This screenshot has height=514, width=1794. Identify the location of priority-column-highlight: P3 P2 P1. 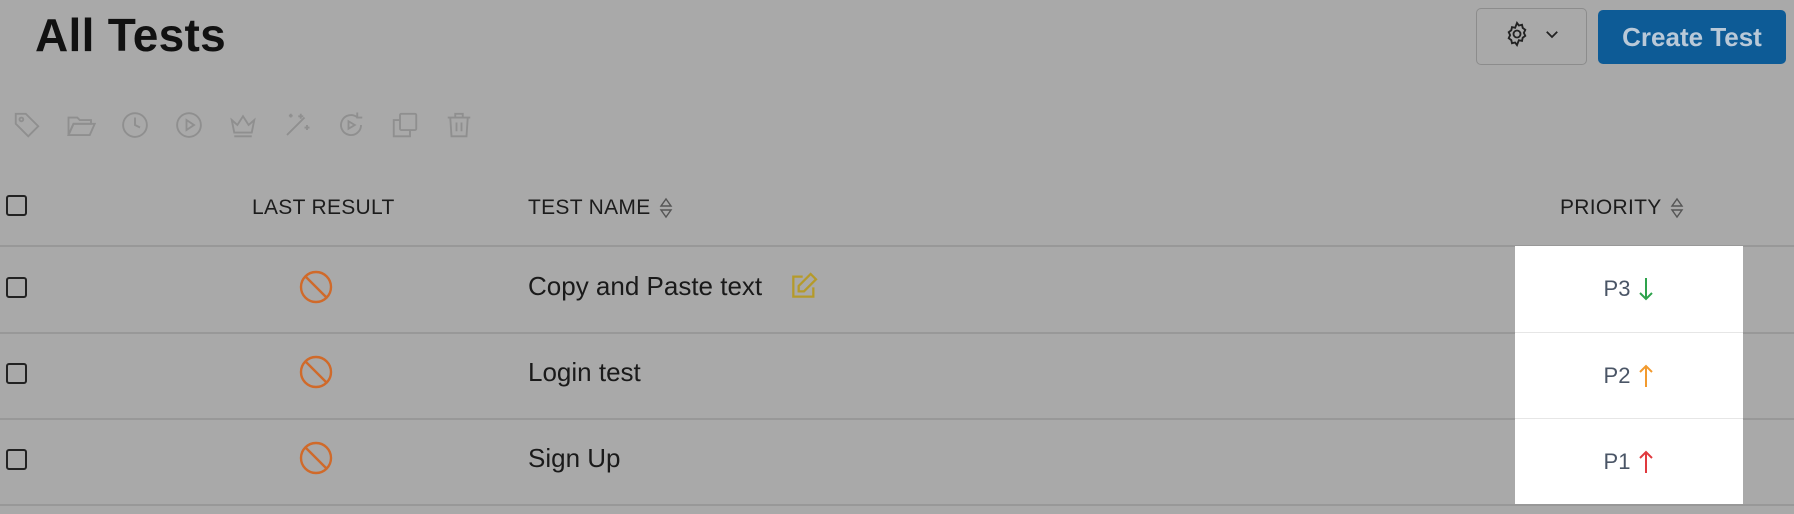
(1629, 375).